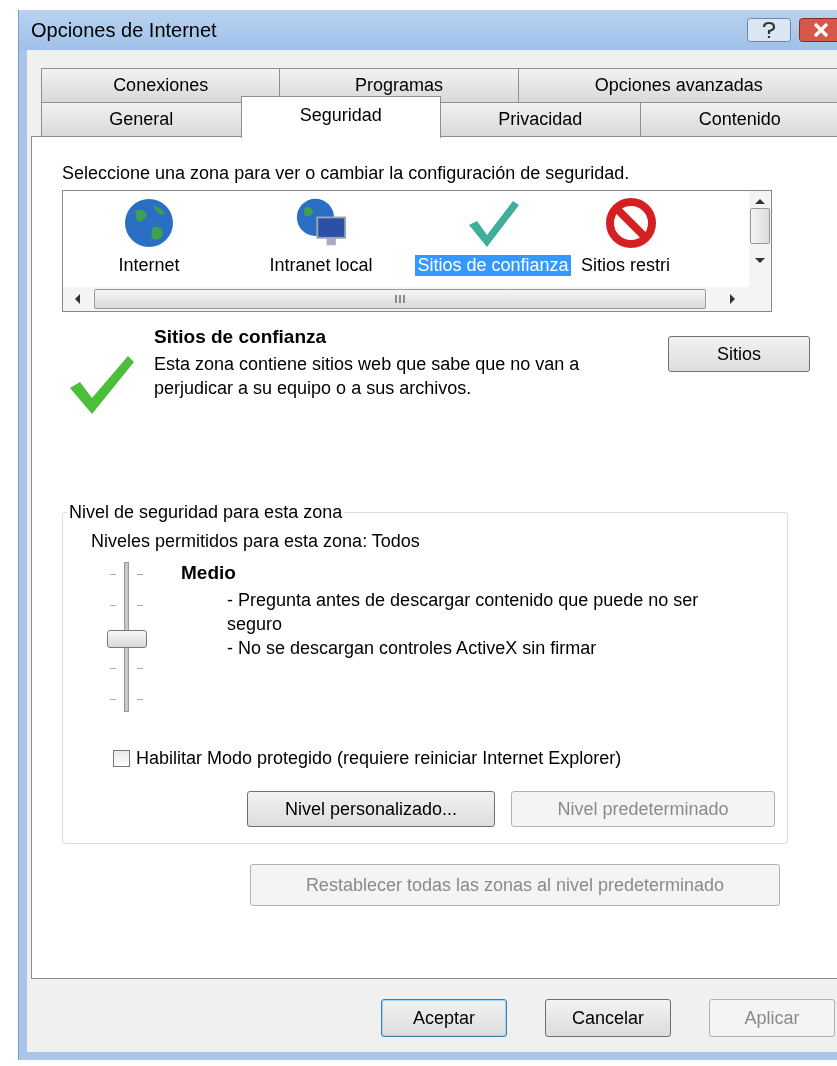 Image resolution: width=837 pixels, height=1066 pixels. What do you see at coordinates (738, 119) in the screenshot?
I see `tab: Contenido` at bounding box center [738, 119].